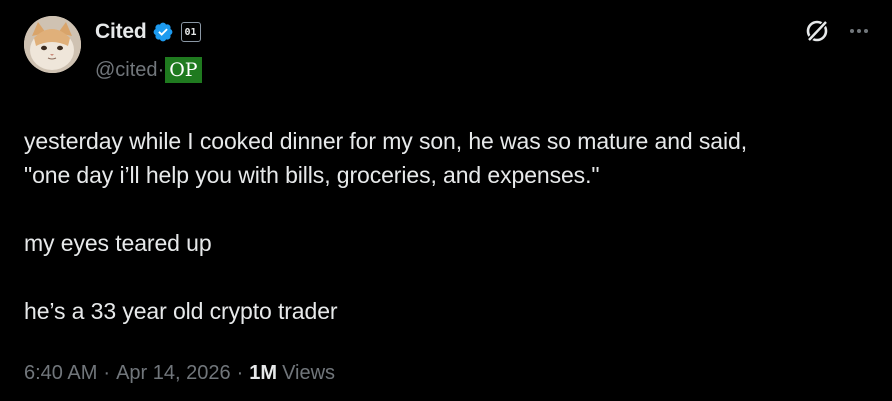 This screenshot has width=892, height=401. Describe the element at coordinates (183, 70) in the screenshot. I see `op-badge: OP` at that location.